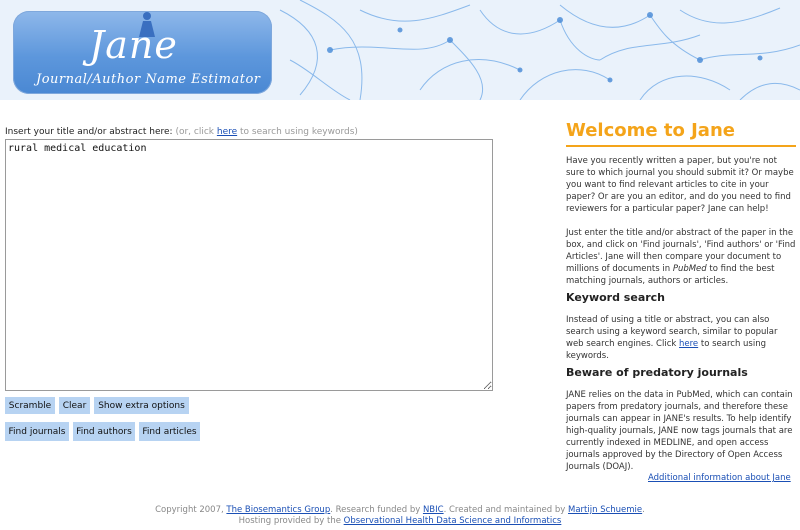 This screenshot has height=530, width=800. What do you see at coordinates (650, 130) in the screenshot?
I see `welcome-title: Welcome to Jane` at bounding box center [650, 130].